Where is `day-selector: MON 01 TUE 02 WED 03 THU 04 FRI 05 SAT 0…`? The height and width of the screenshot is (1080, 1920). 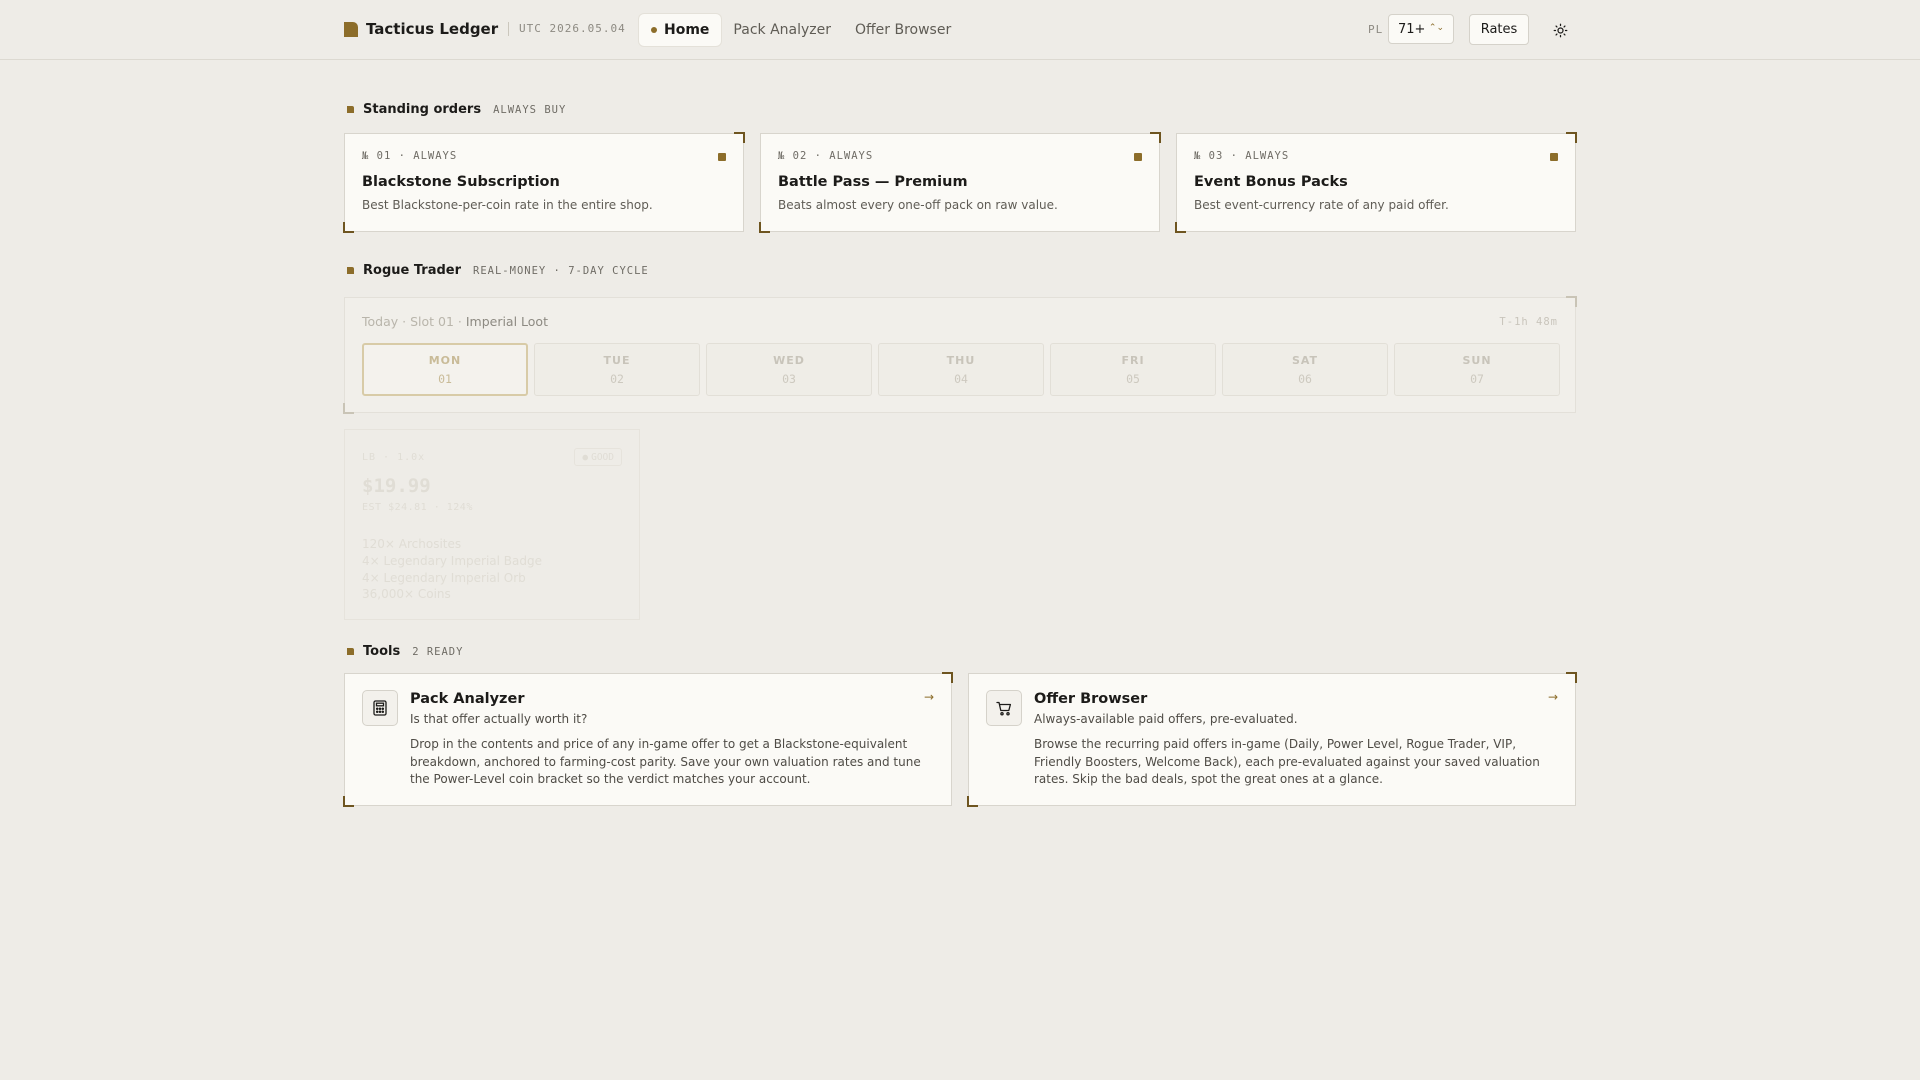 day-selector: MON 01 TUE 02 WED 03 THU 04 FRI 05 SAT 0… is located at coordinates (961, 369).